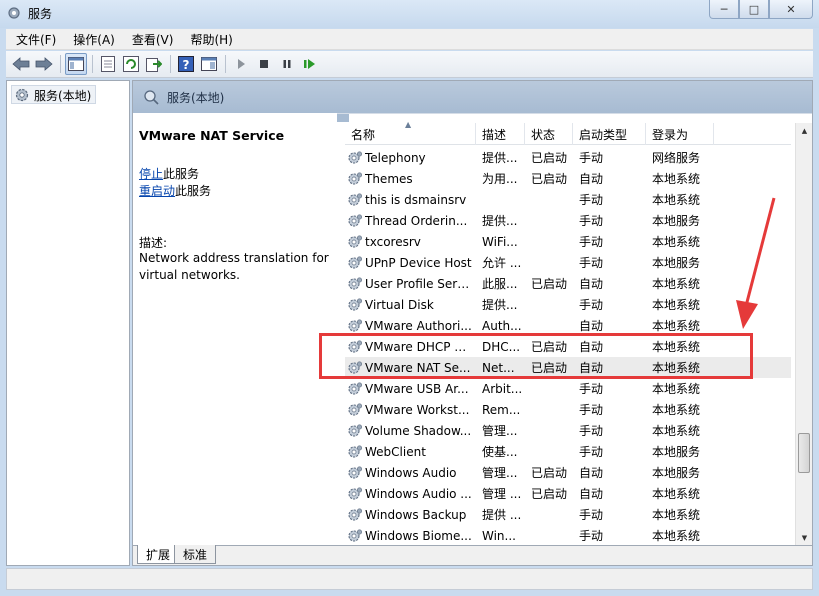 The image size is (819, 596). I want to click on table-row: Windows Audio ... 管理 ... 已启动 自动 本地系统, so click(568, 493).